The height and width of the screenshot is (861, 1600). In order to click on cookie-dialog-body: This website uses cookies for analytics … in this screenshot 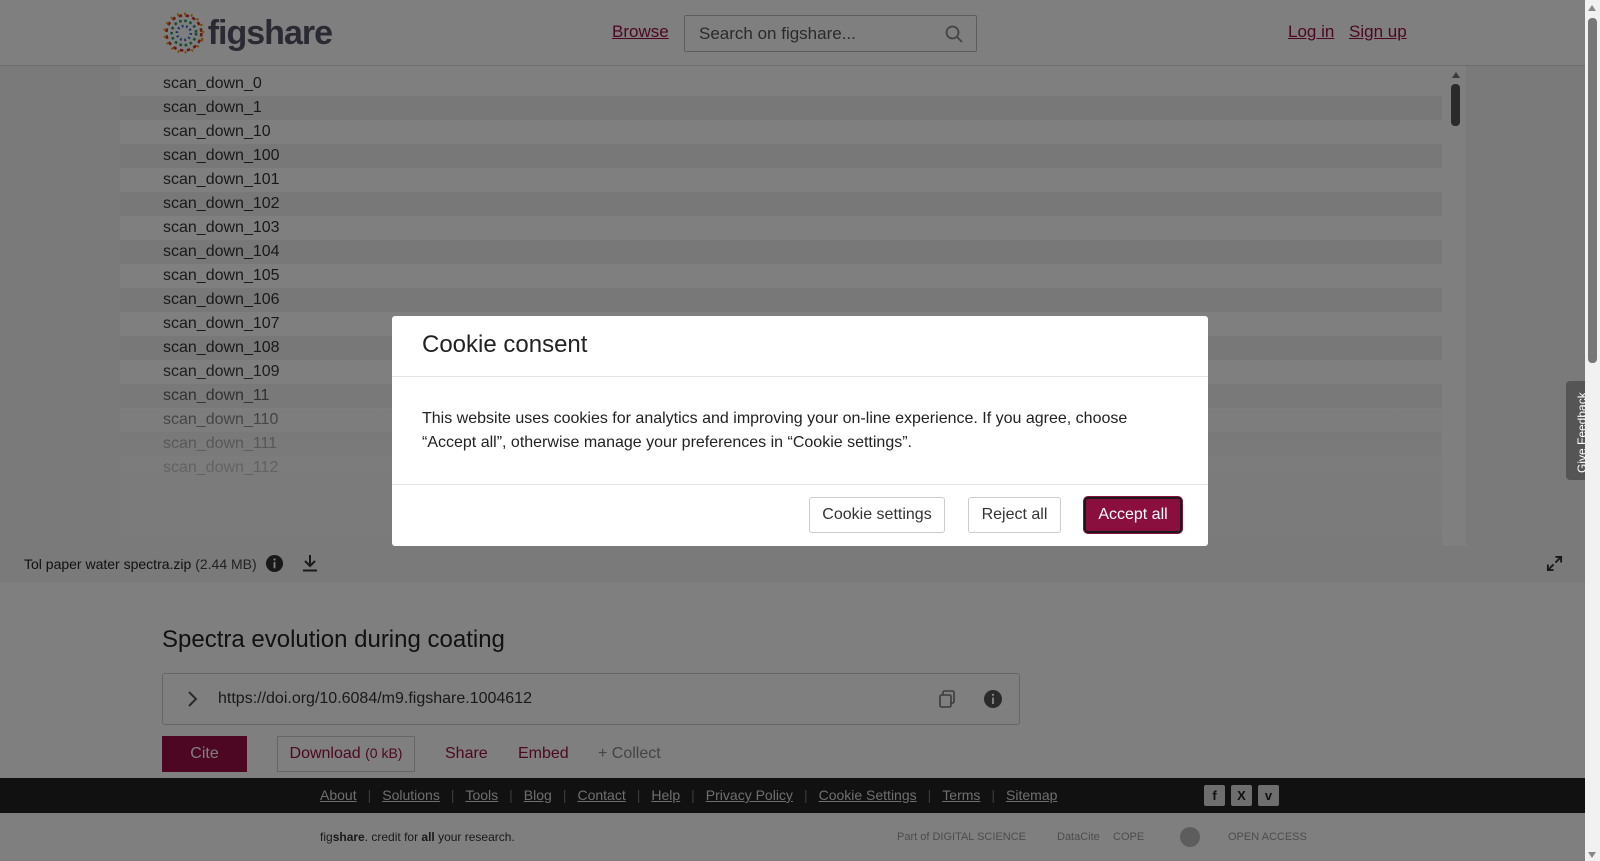, I will do `click(800, 431)`.